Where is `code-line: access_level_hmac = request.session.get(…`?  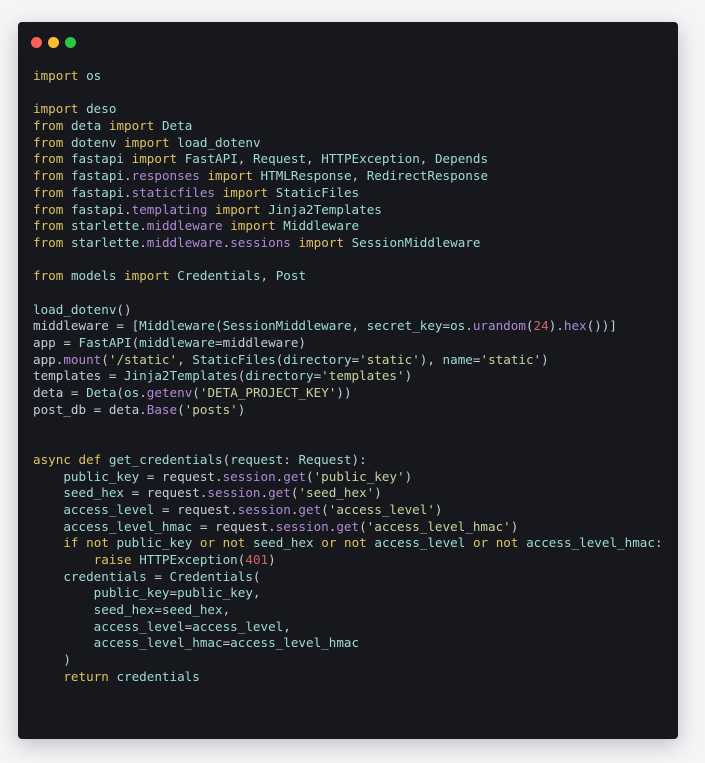 code-line: access_level_hmac = request.session.get(… is located at coordinates (348, 527).